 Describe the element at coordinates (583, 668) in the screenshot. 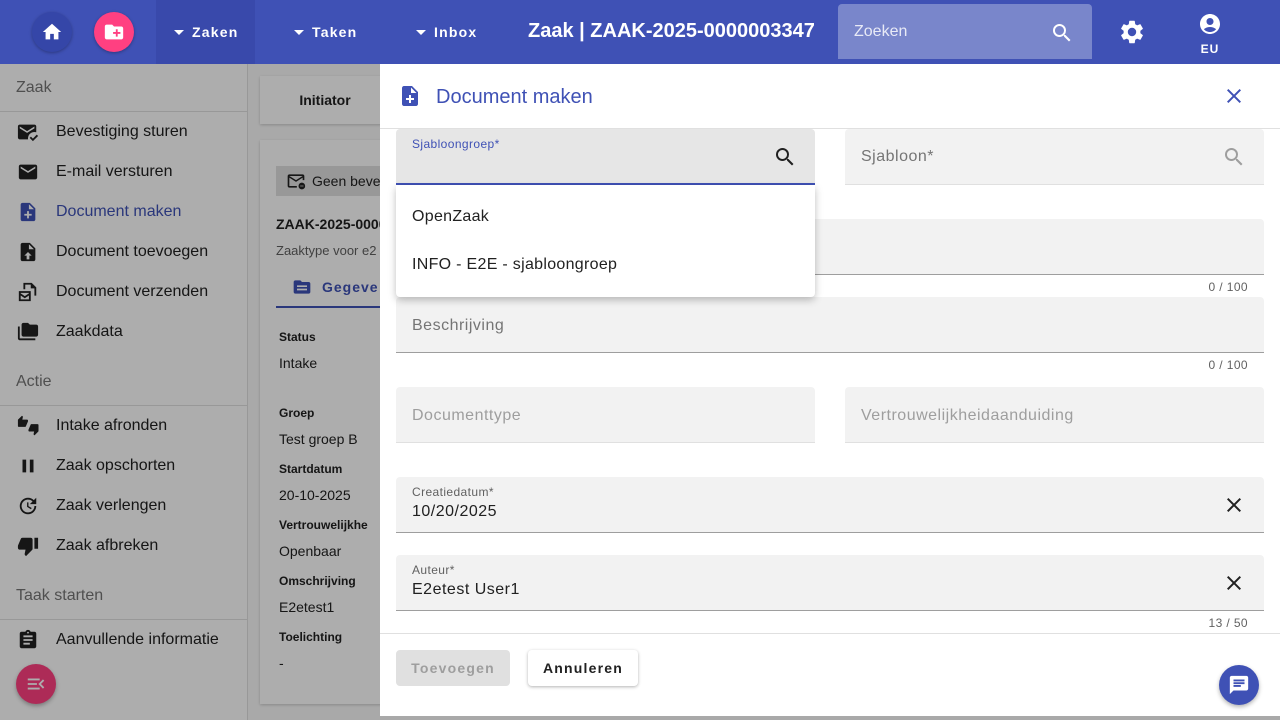

I see `annuleren-button: Annuleren` at that location.